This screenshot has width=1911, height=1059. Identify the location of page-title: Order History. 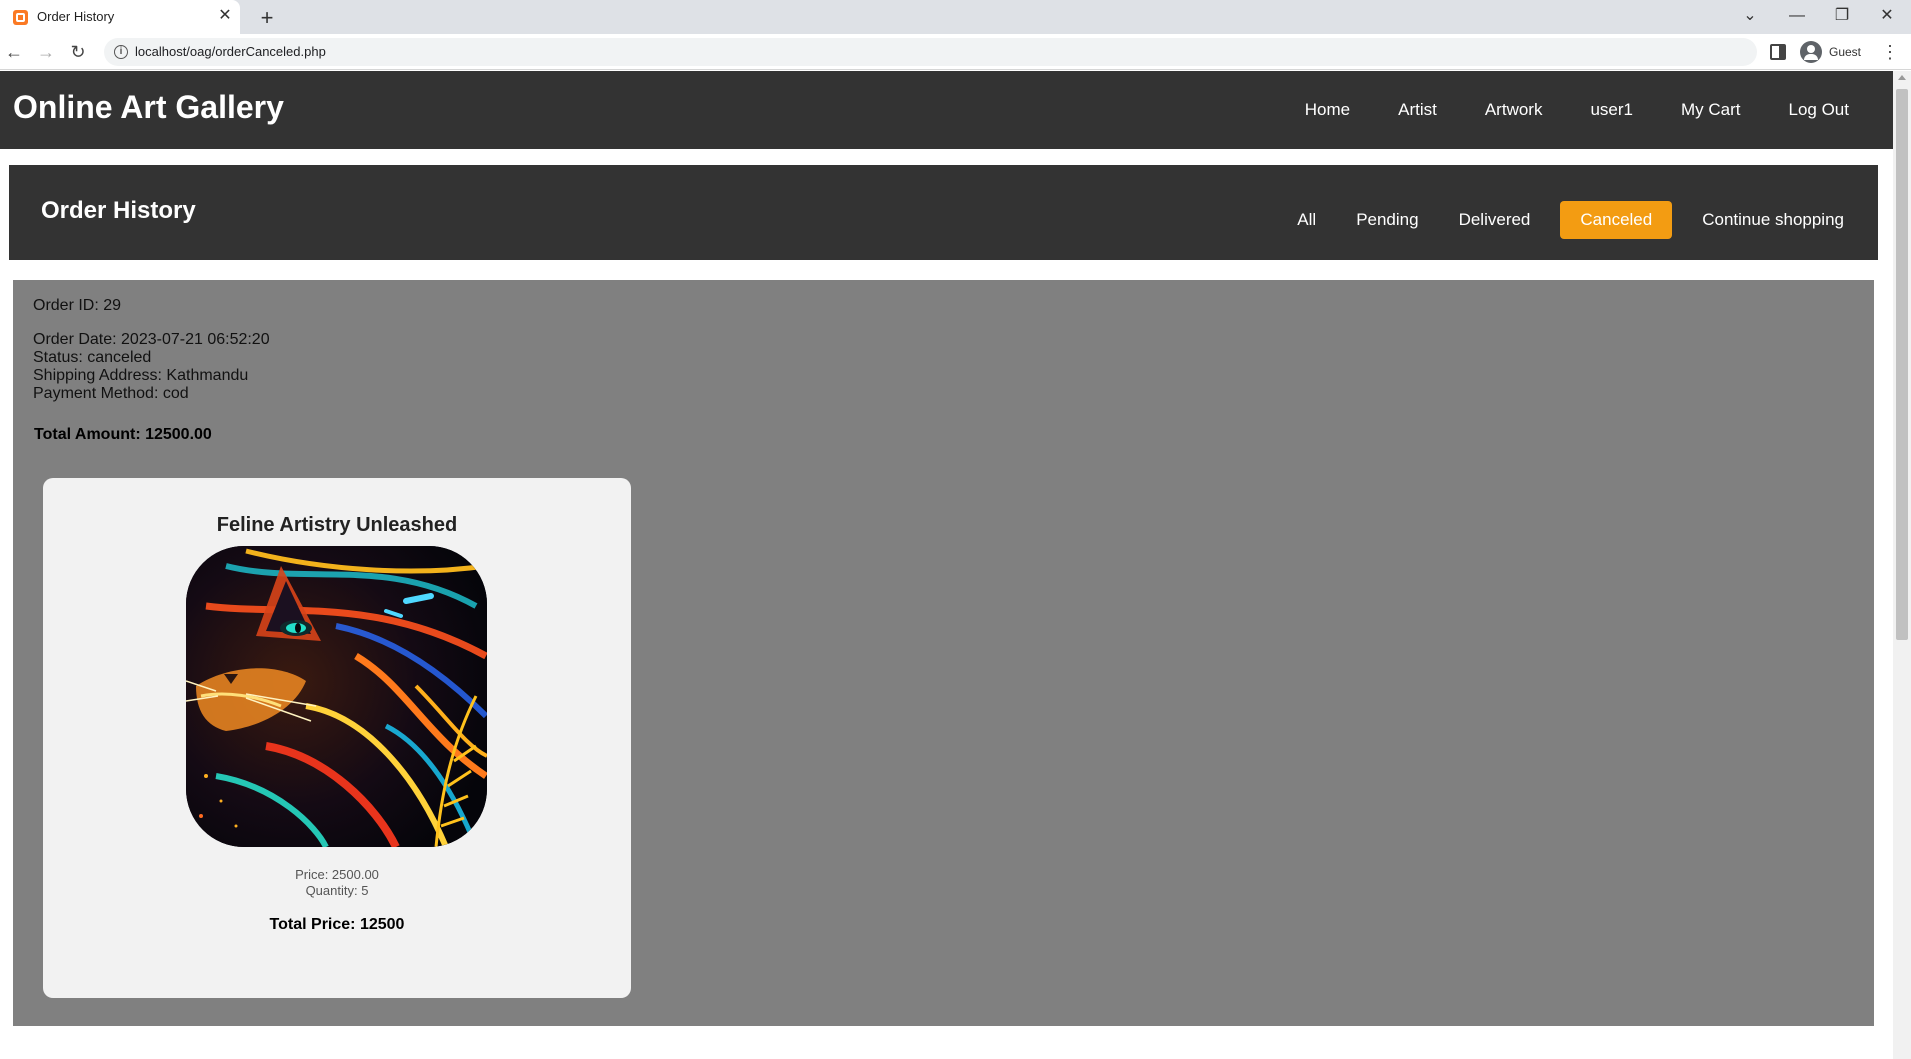
(118, 210).